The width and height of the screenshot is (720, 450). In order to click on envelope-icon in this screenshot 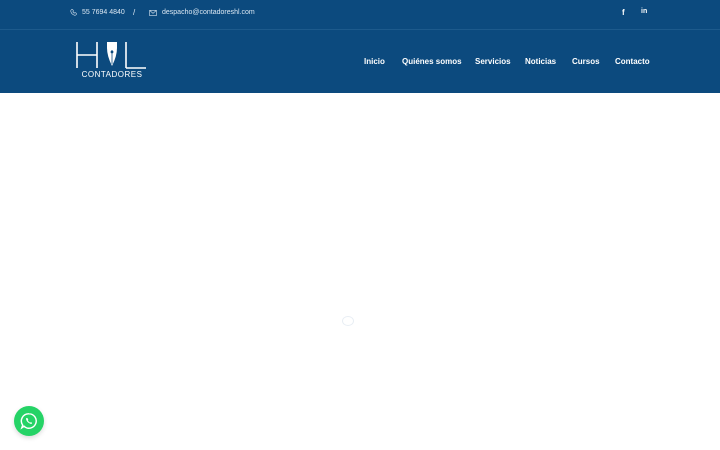, I will do `click(153, 12)`.